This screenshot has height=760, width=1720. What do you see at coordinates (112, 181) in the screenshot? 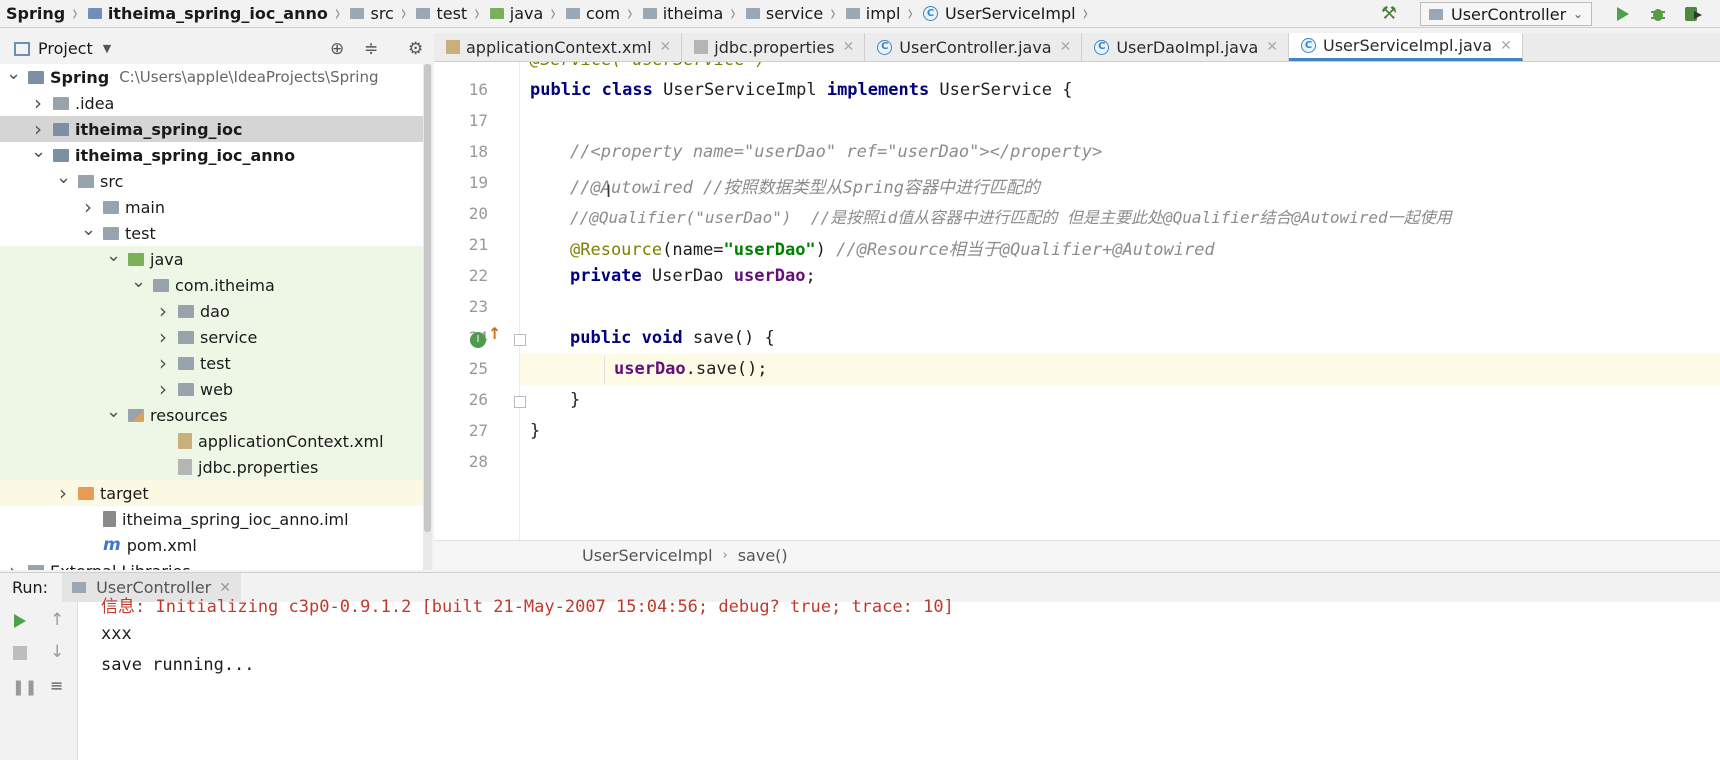
I see `tree-item-label: src` at bounding box center [112, 181].